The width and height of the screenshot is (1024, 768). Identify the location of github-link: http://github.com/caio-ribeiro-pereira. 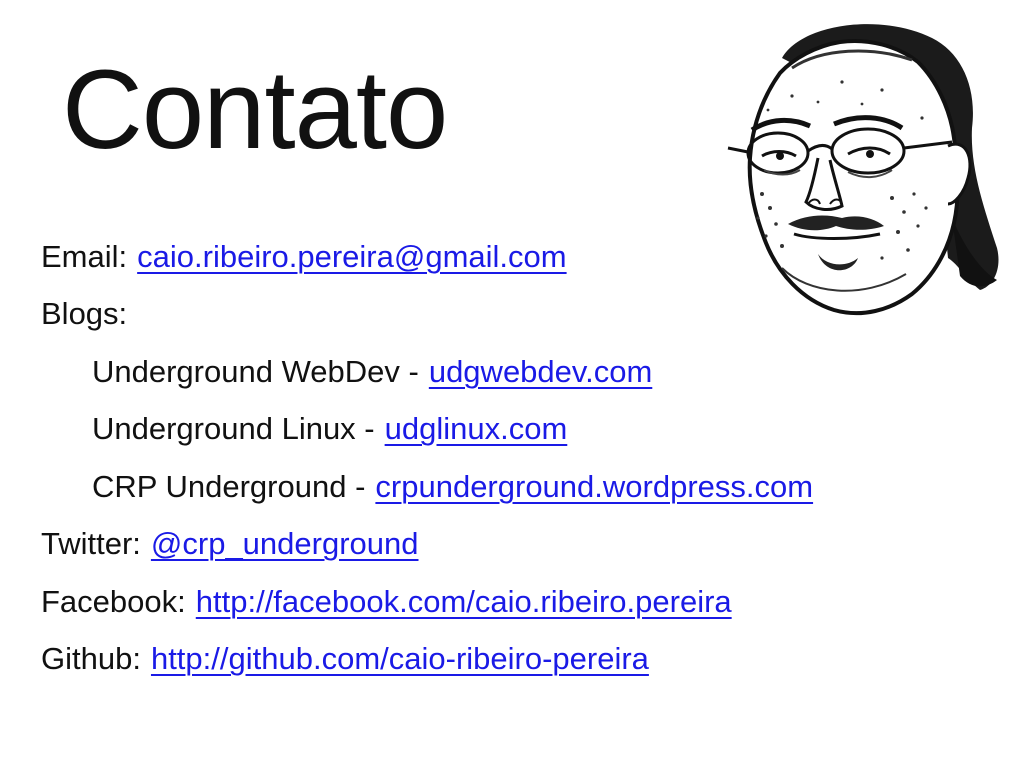
(400, 659).